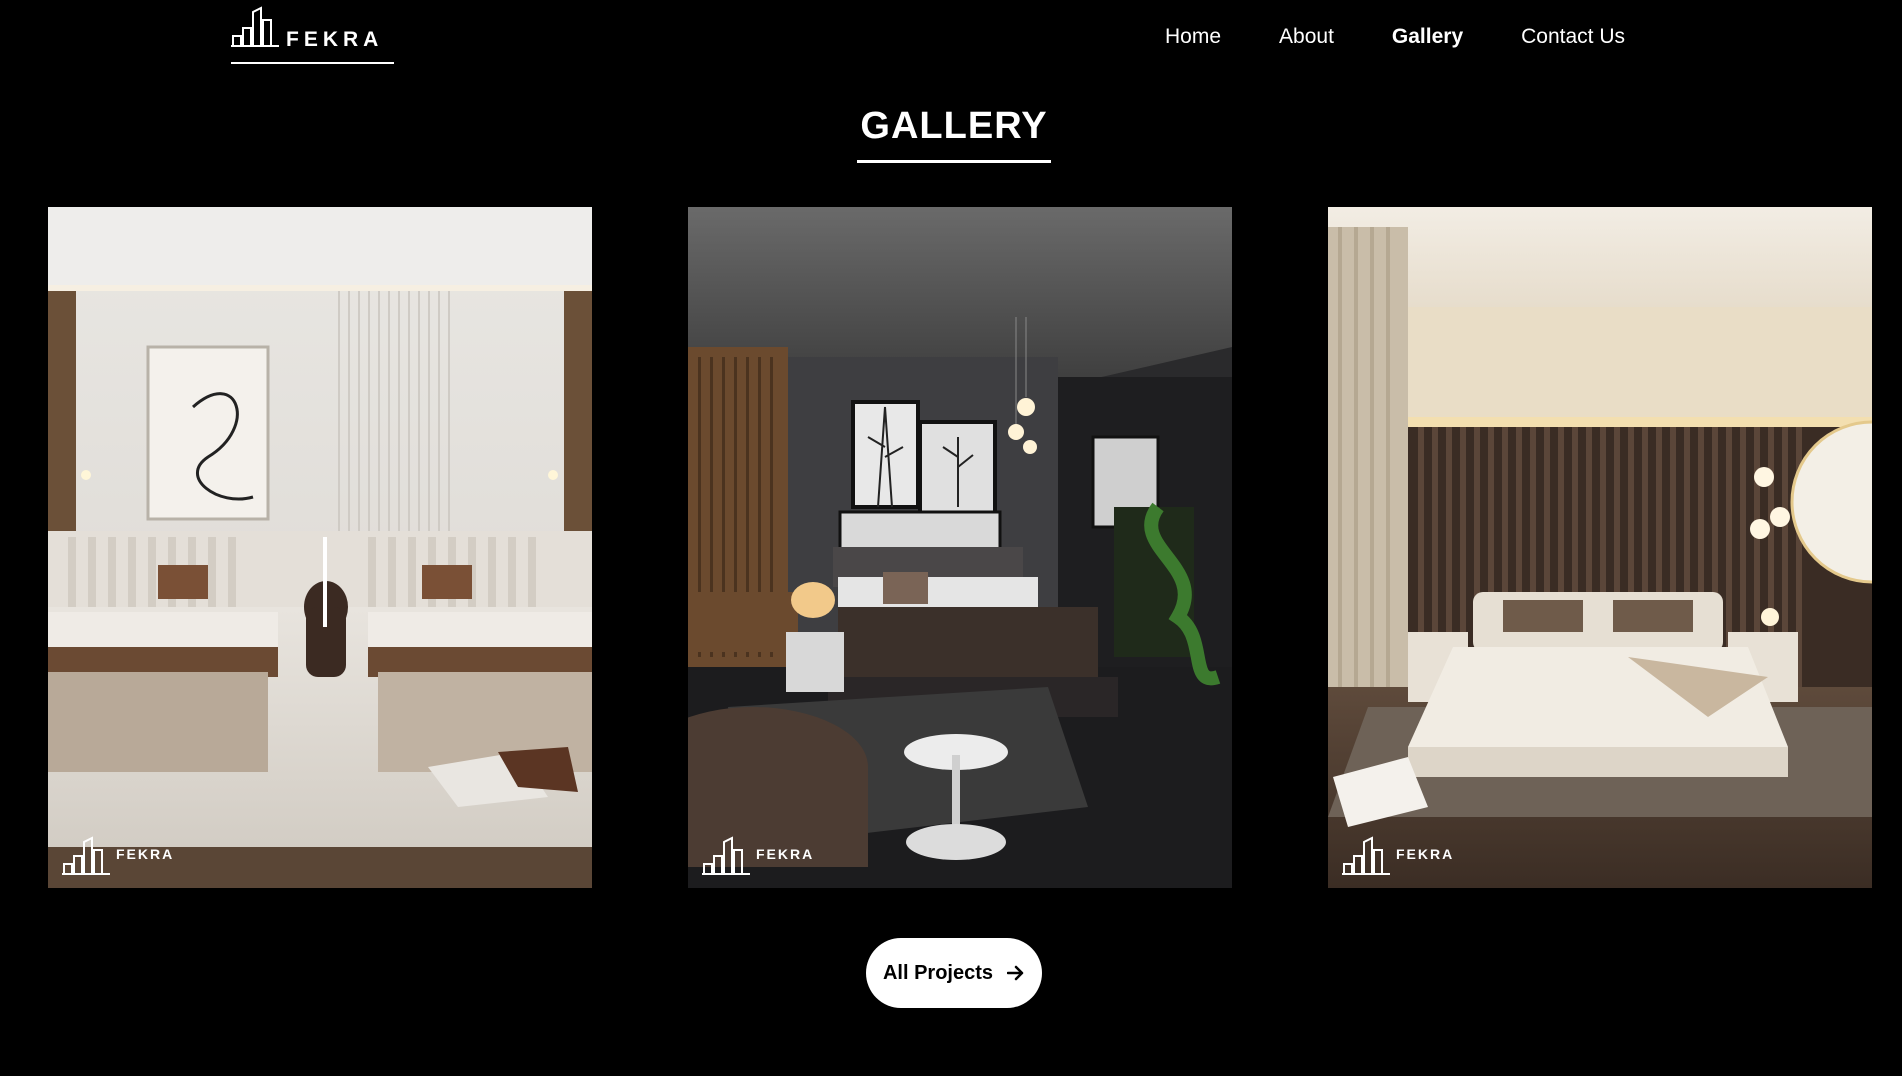 The image size is (1902, 1076). I want to click on title-underline, so click(954, 161).